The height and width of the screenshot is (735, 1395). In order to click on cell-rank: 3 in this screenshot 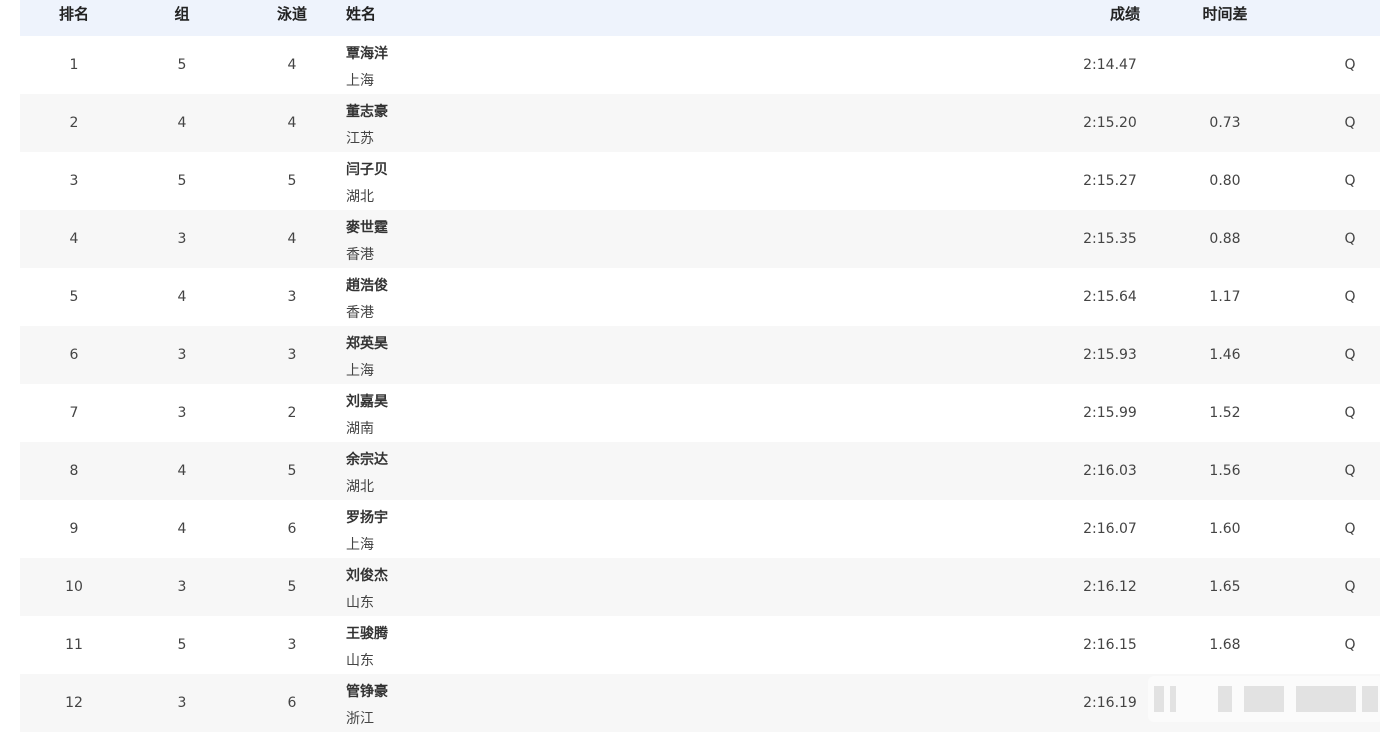, I will do `click(74, 181)`.